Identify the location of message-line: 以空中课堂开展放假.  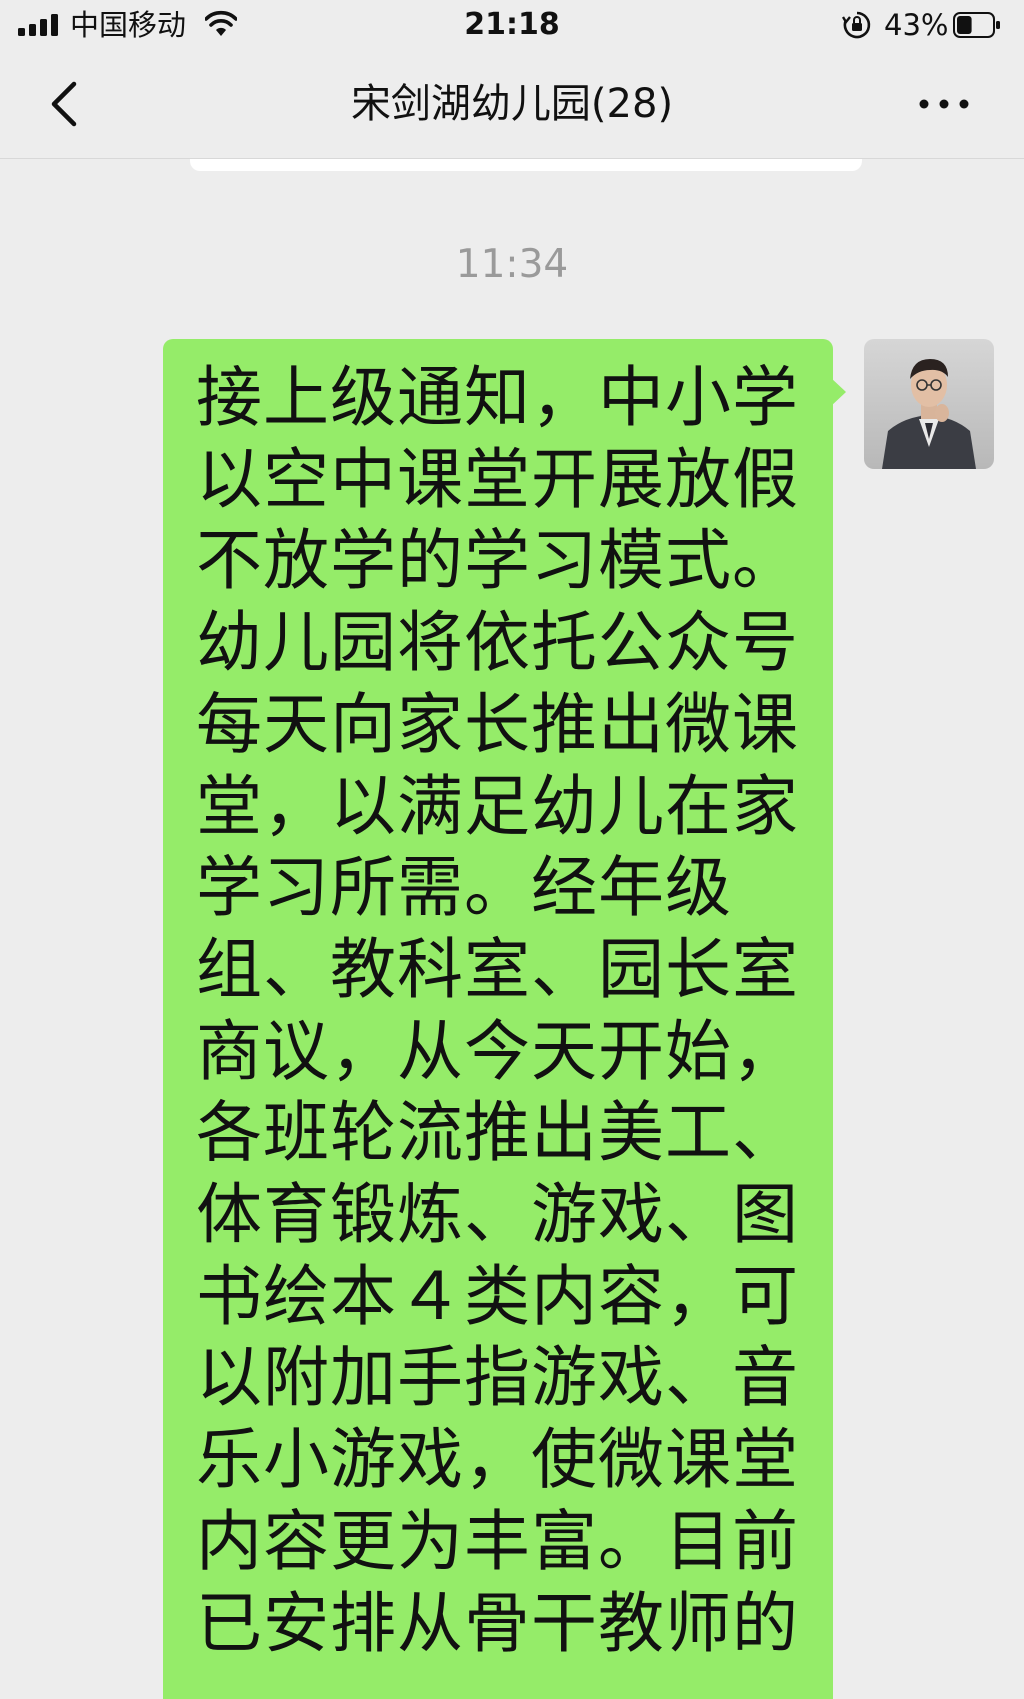
(497, 479).